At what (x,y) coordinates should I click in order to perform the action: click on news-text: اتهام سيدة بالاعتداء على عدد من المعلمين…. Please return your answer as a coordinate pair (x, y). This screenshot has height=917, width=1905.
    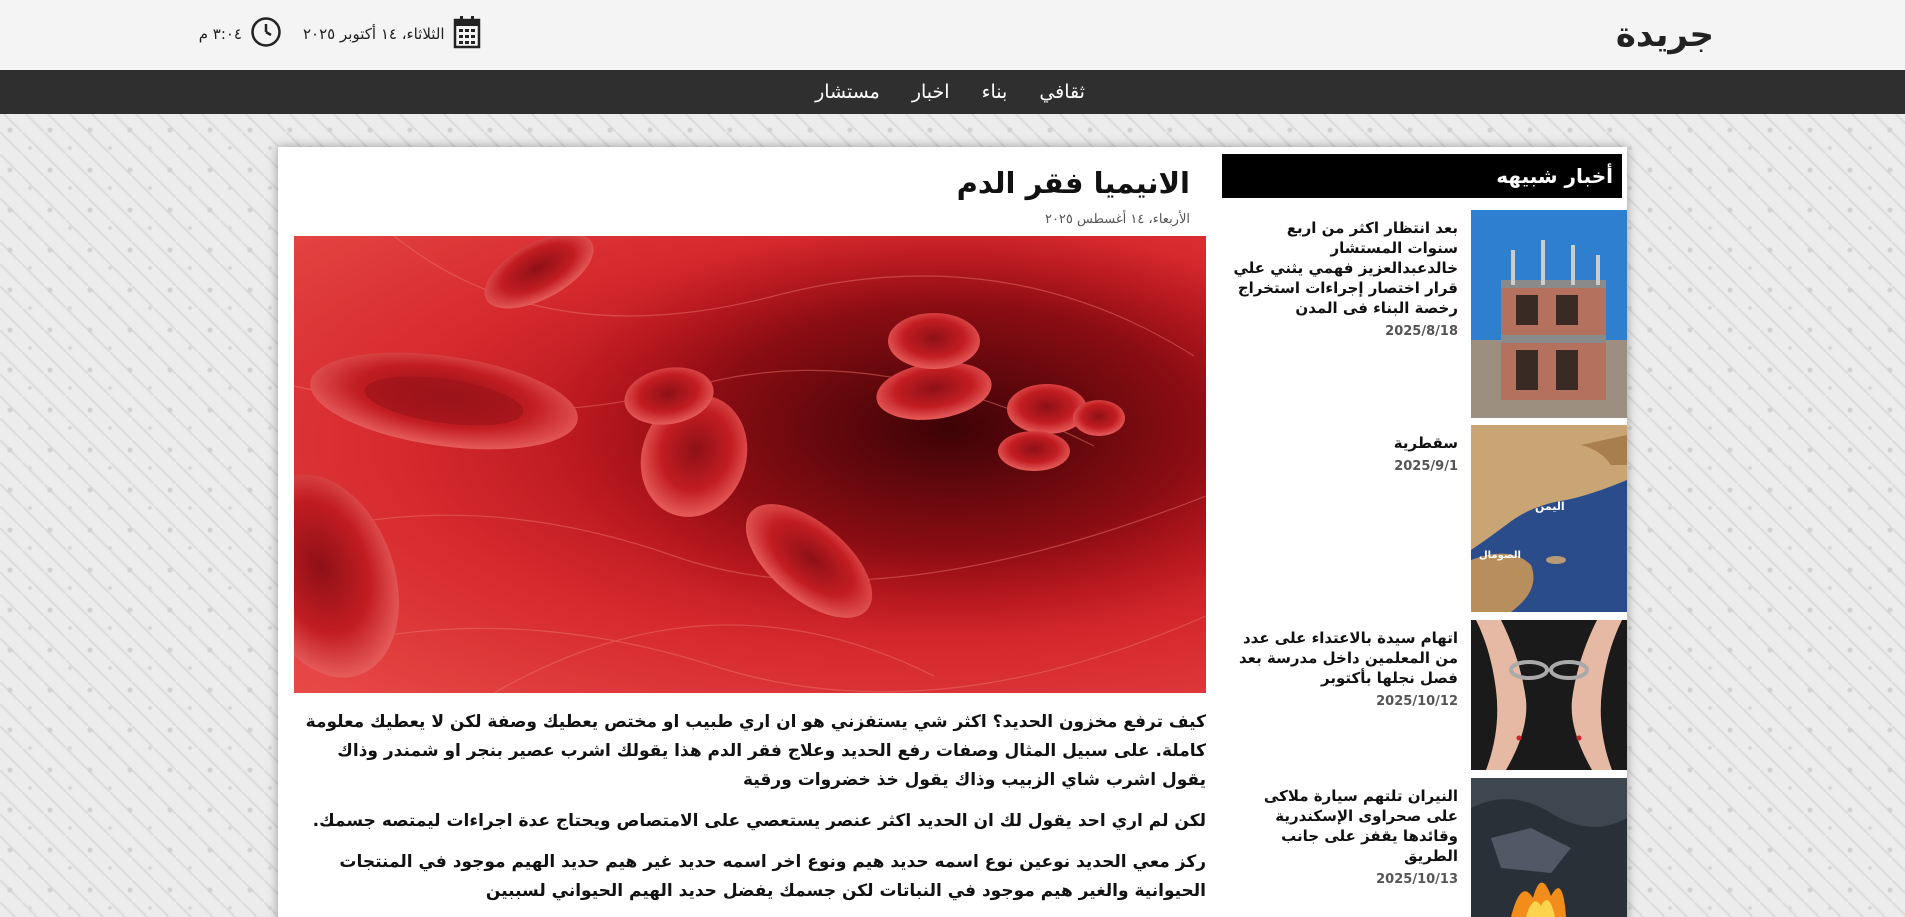
    Looking at the image, I should click on (1345, 668).